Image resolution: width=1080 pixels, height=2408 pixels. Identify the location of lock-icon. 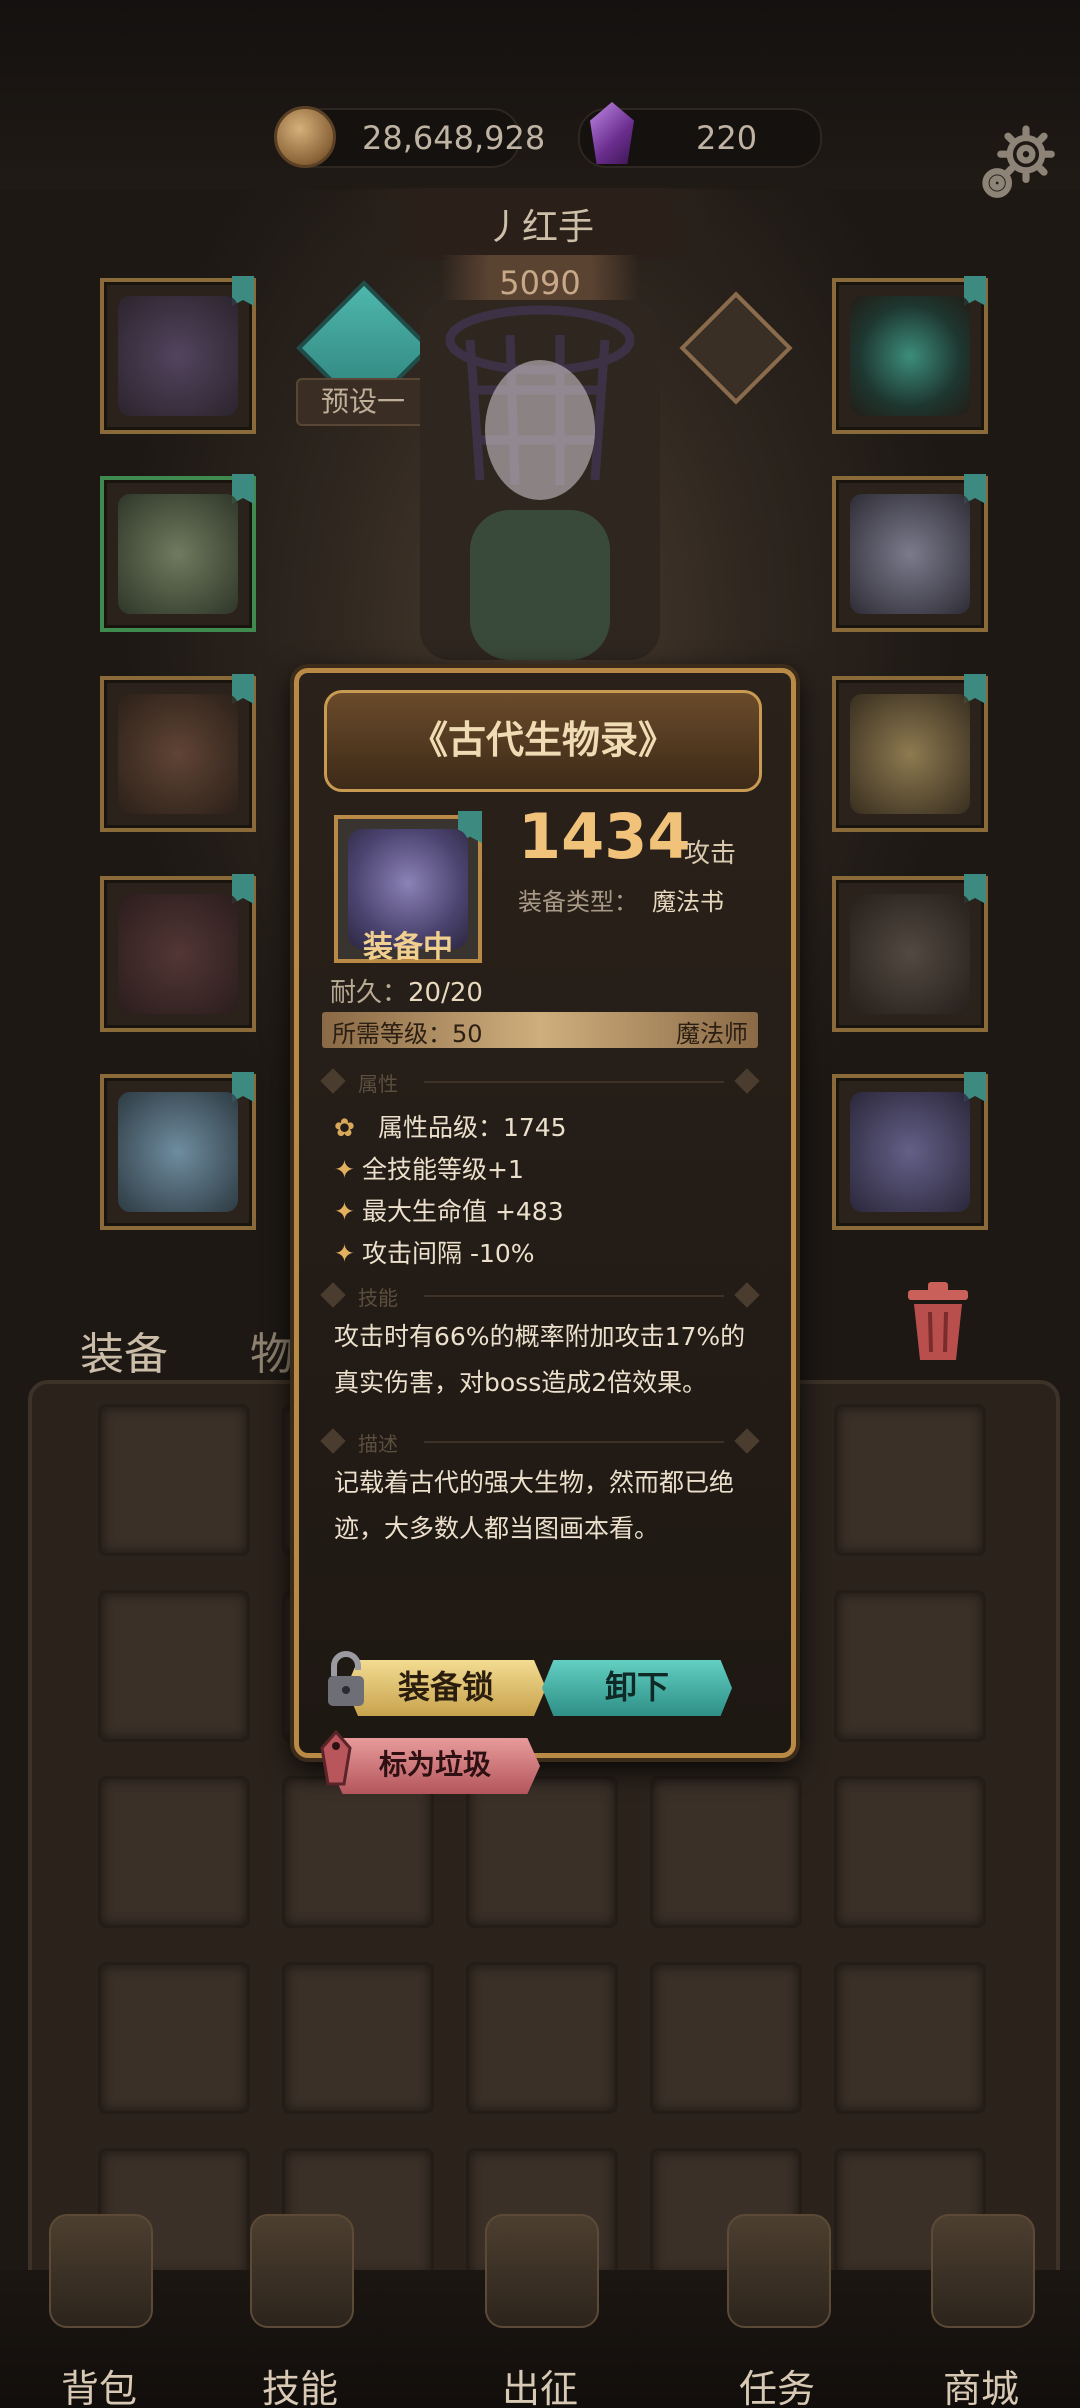
(346, 1678).